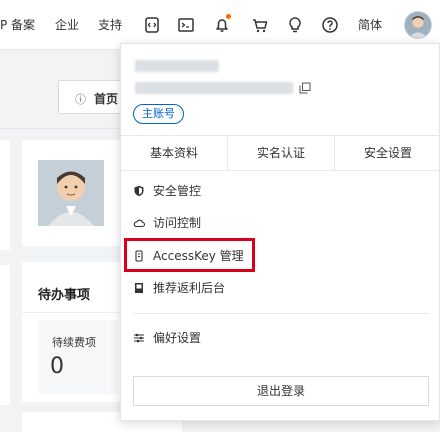 This screenshot has height=432, width=440. I want to click on renewal-count: 0, so click(57, 366).